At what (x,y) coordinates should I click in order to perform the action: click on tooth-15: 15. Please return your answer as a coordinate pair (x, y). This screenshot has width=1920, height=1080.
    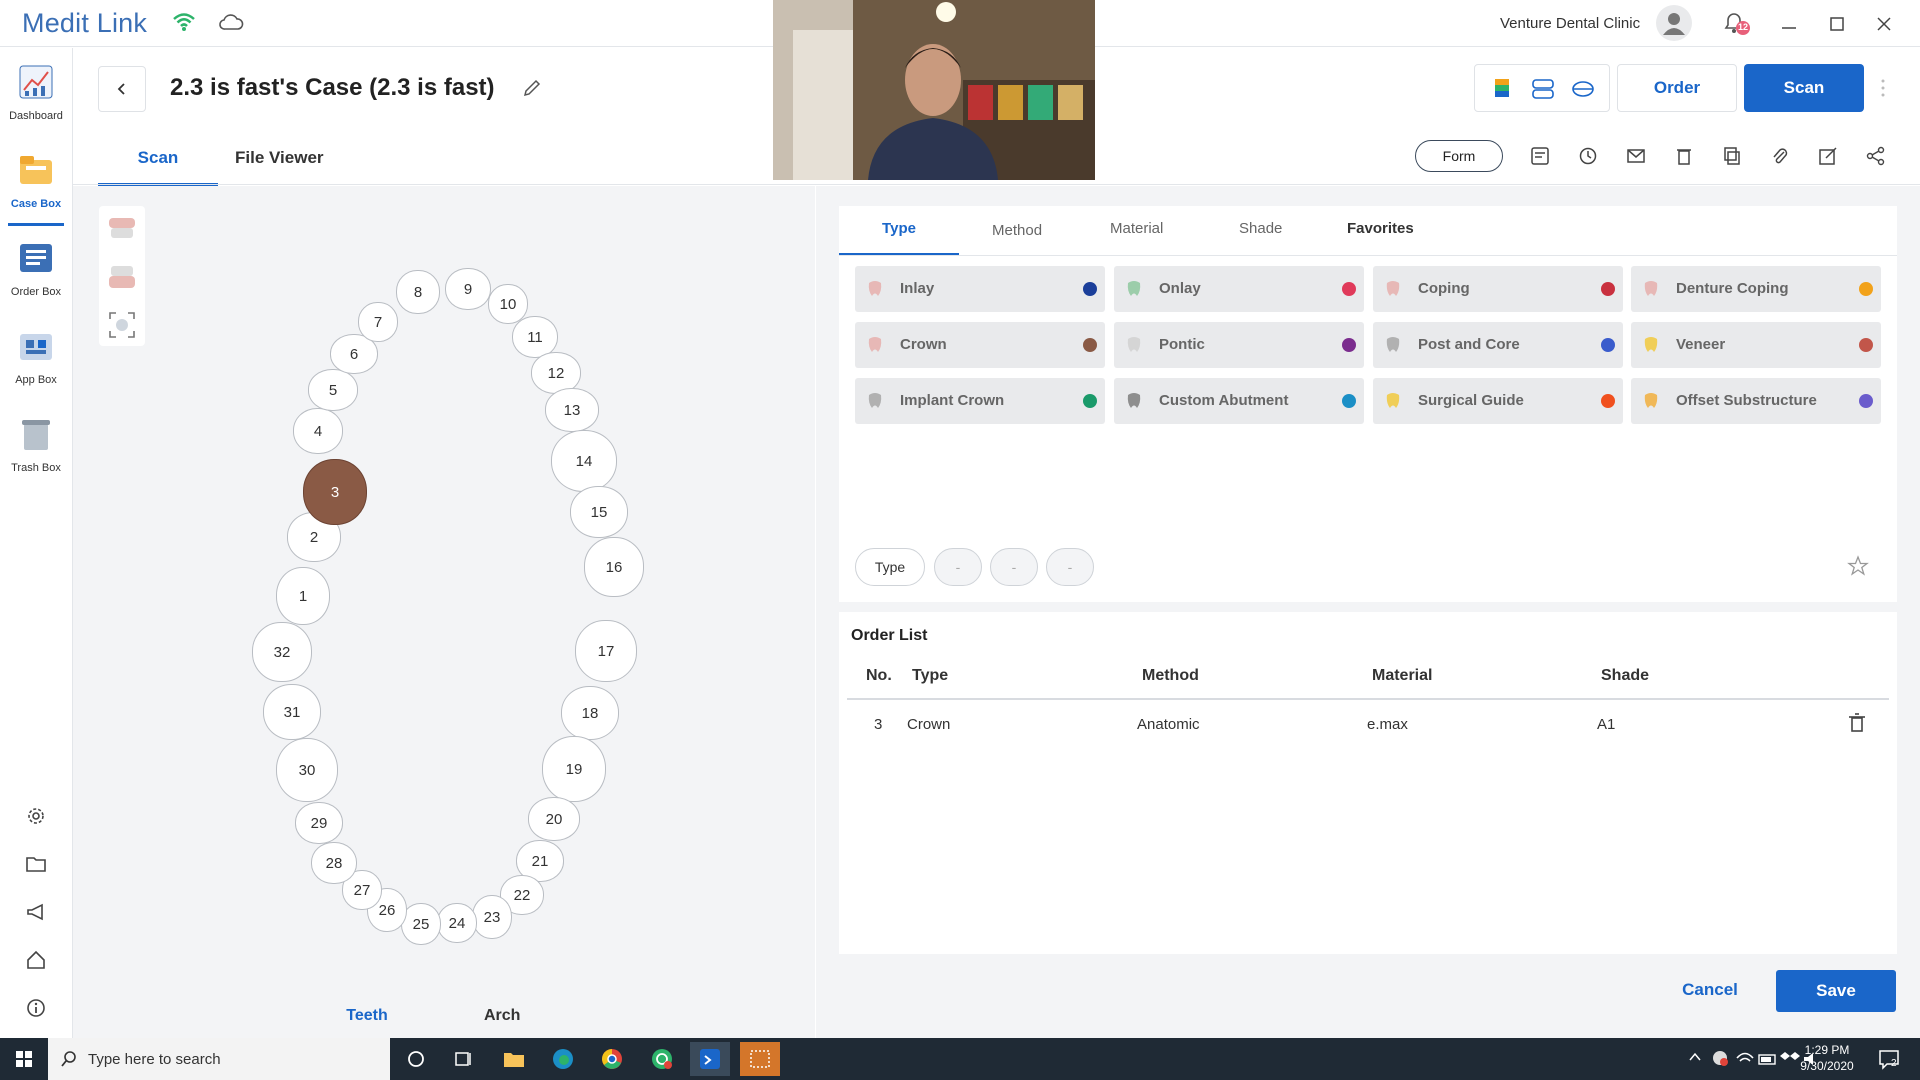
    Looking at the image, I should click on (599, 512).